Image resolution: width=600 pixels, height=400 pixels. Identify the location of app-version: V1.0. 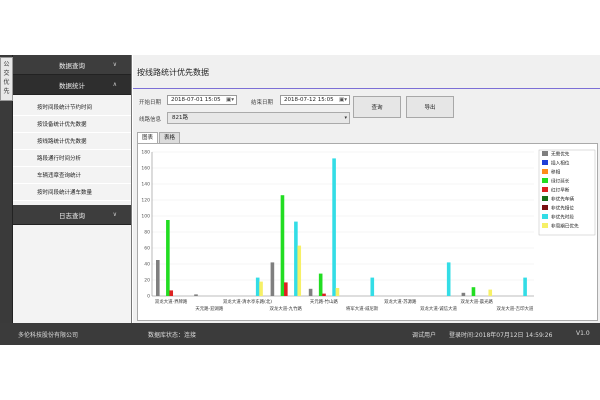
(583, 333).